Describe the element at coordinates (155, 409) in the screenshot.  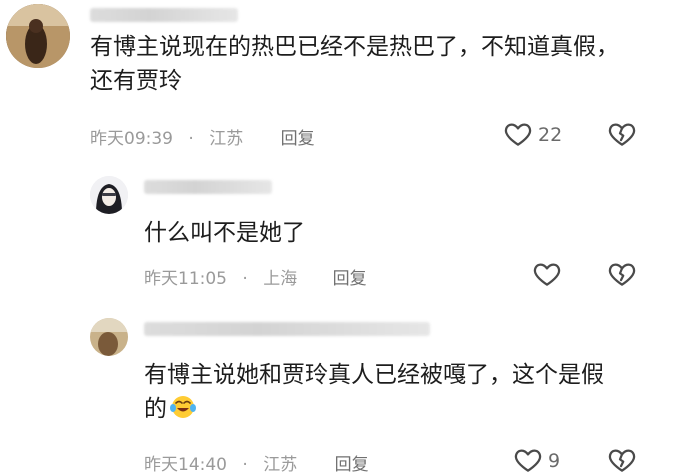
I see `comment-line-text: 的` at that location.